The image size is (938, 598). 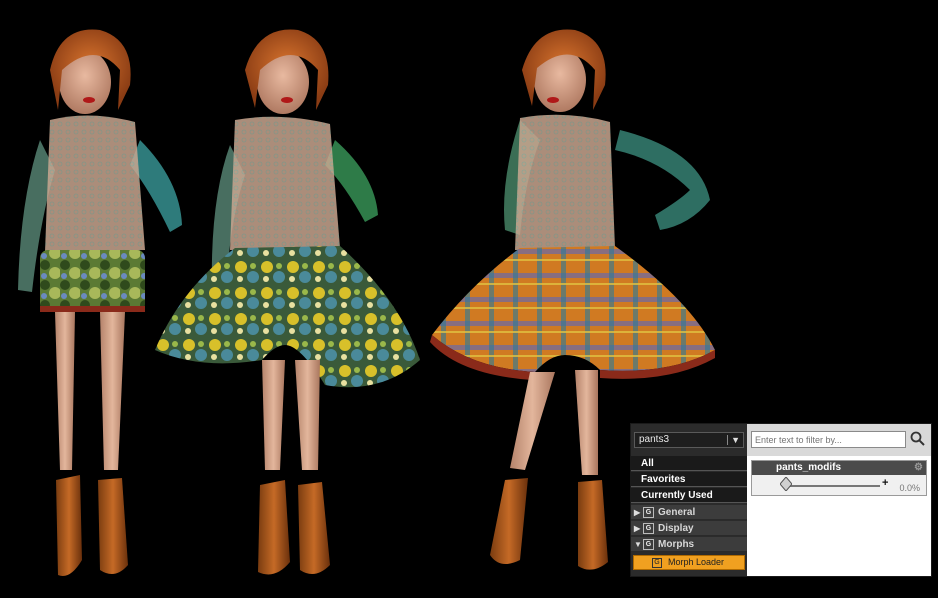 I want to click on slider-handle, so click(x=786, y=484).